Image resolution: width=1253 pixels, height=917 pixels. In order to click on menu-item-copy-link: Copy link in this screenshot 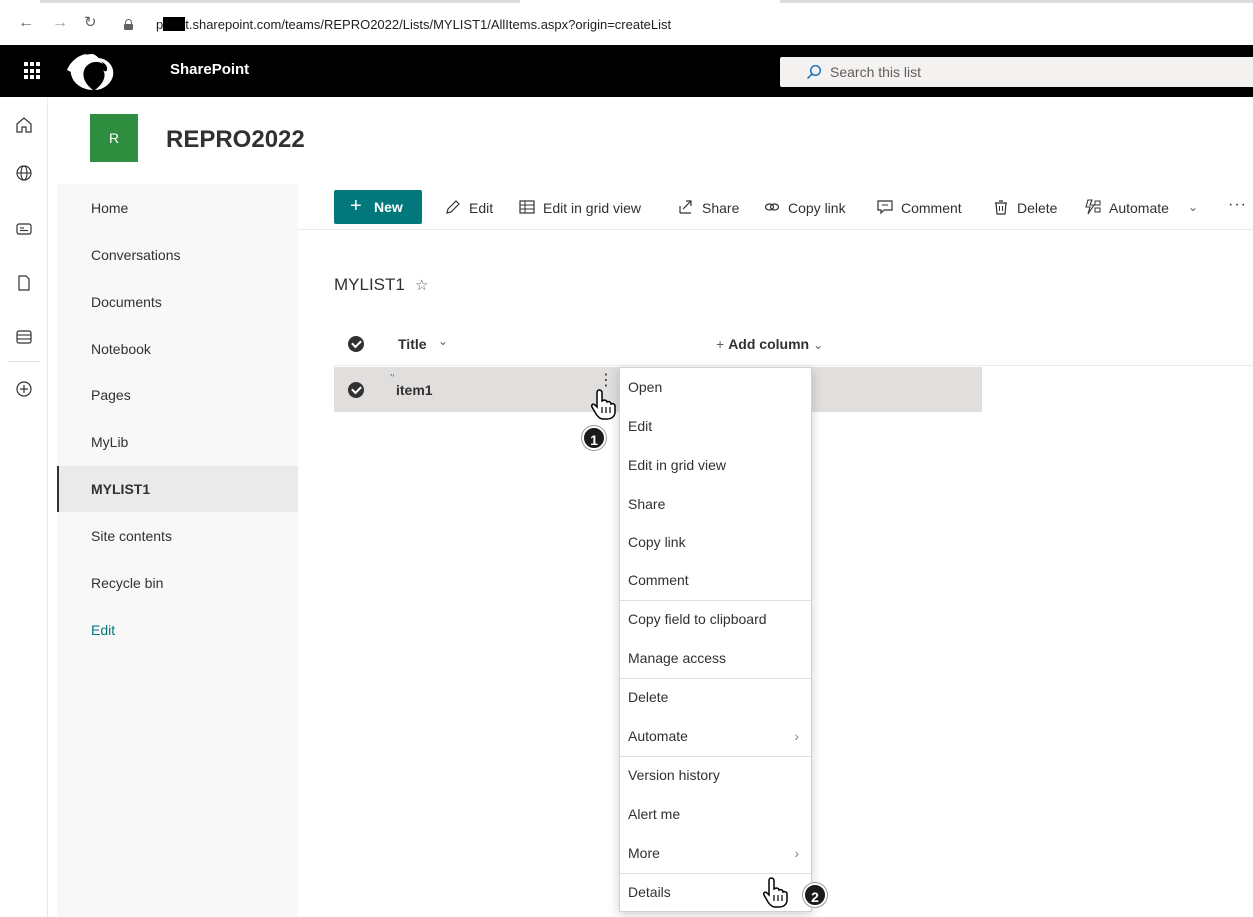, I will do `click(715, 542)`.